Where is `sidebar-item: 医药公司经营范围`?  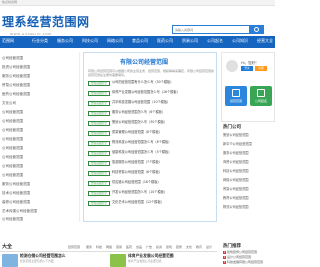
sidebar-item: 医药公司经营范围 is located at coordinates (16, 94).